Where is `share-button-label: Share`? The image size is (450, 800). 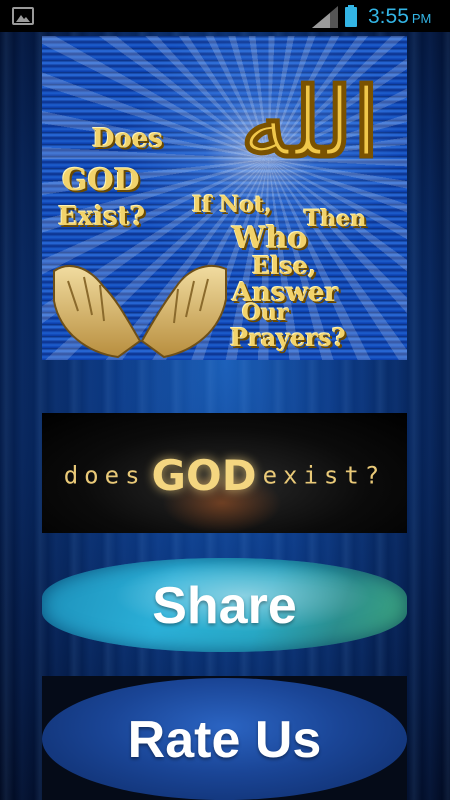 share-button-label: Share is located at coordinates (224, 606).